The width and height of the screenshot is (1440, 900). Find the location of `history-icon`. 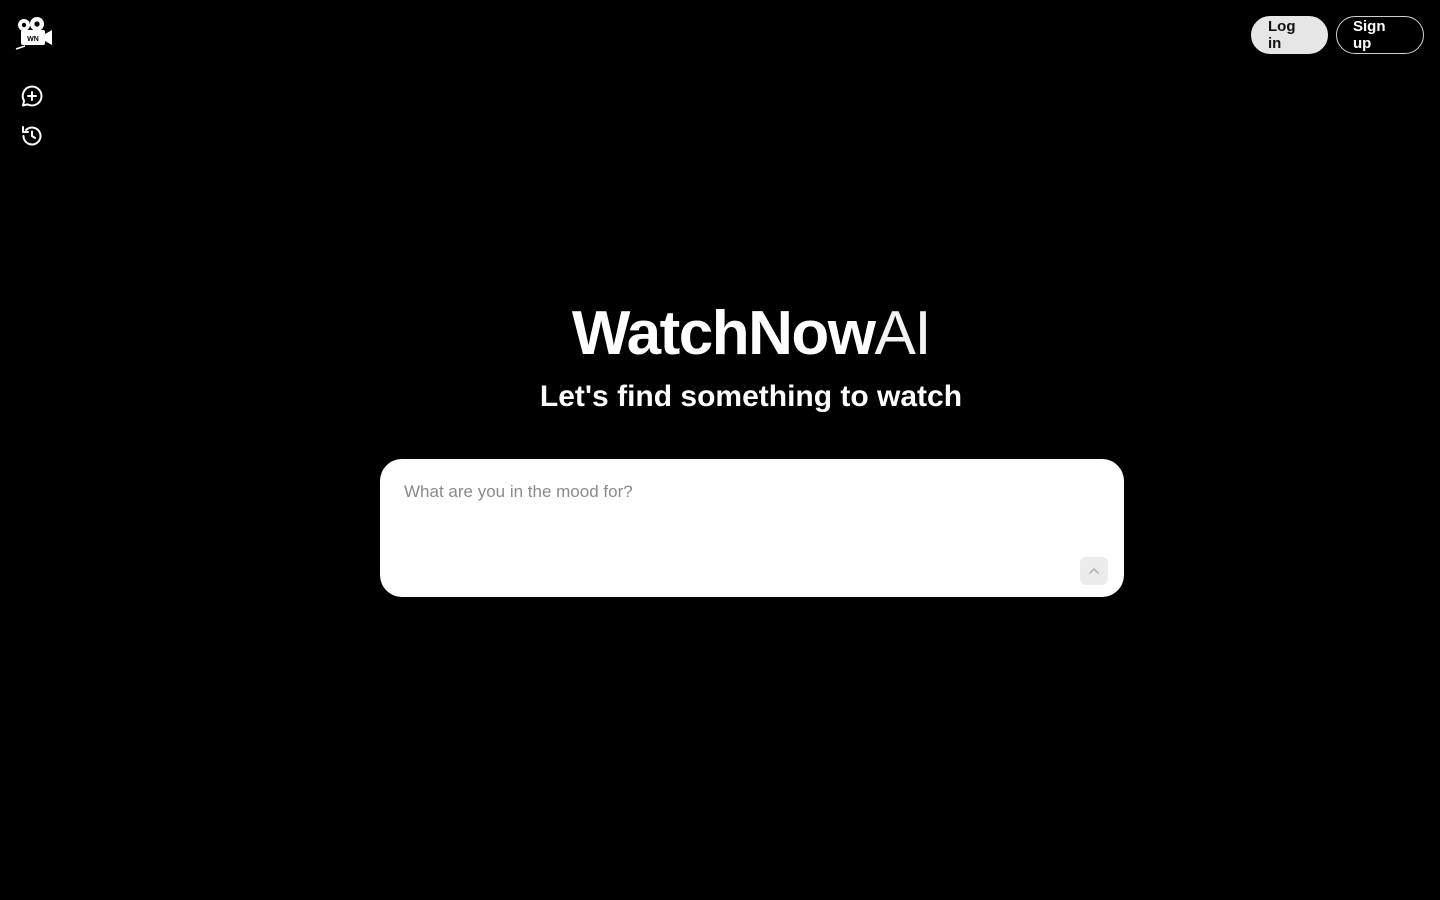

history-icon is located at coordinates (32, 136).